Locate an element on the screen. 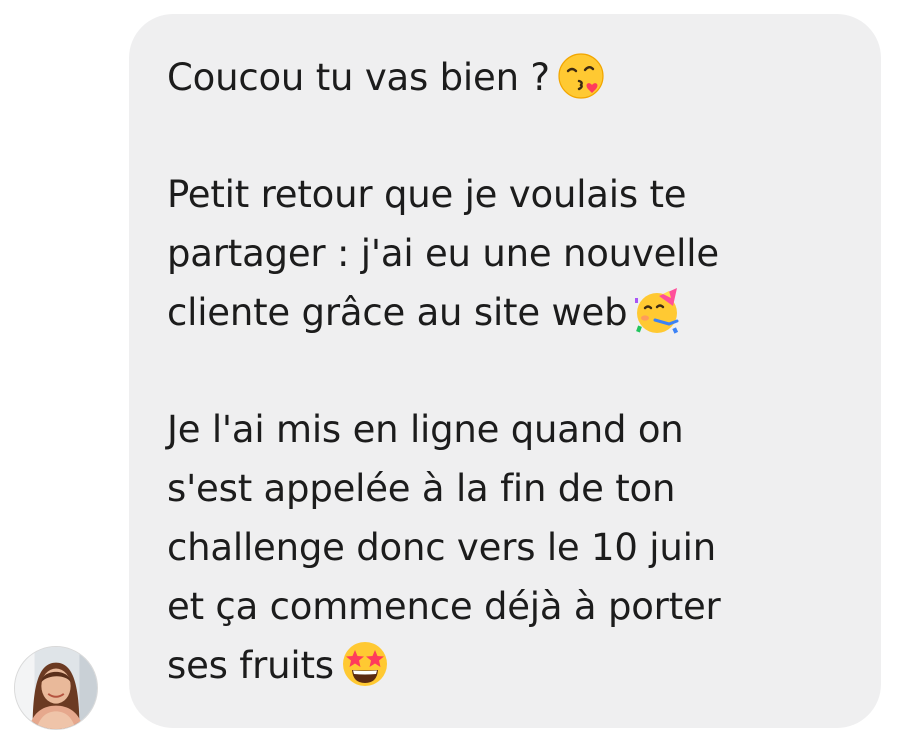  message-line: Coucou tu vas bien ? is located at coordinates (514, 77).